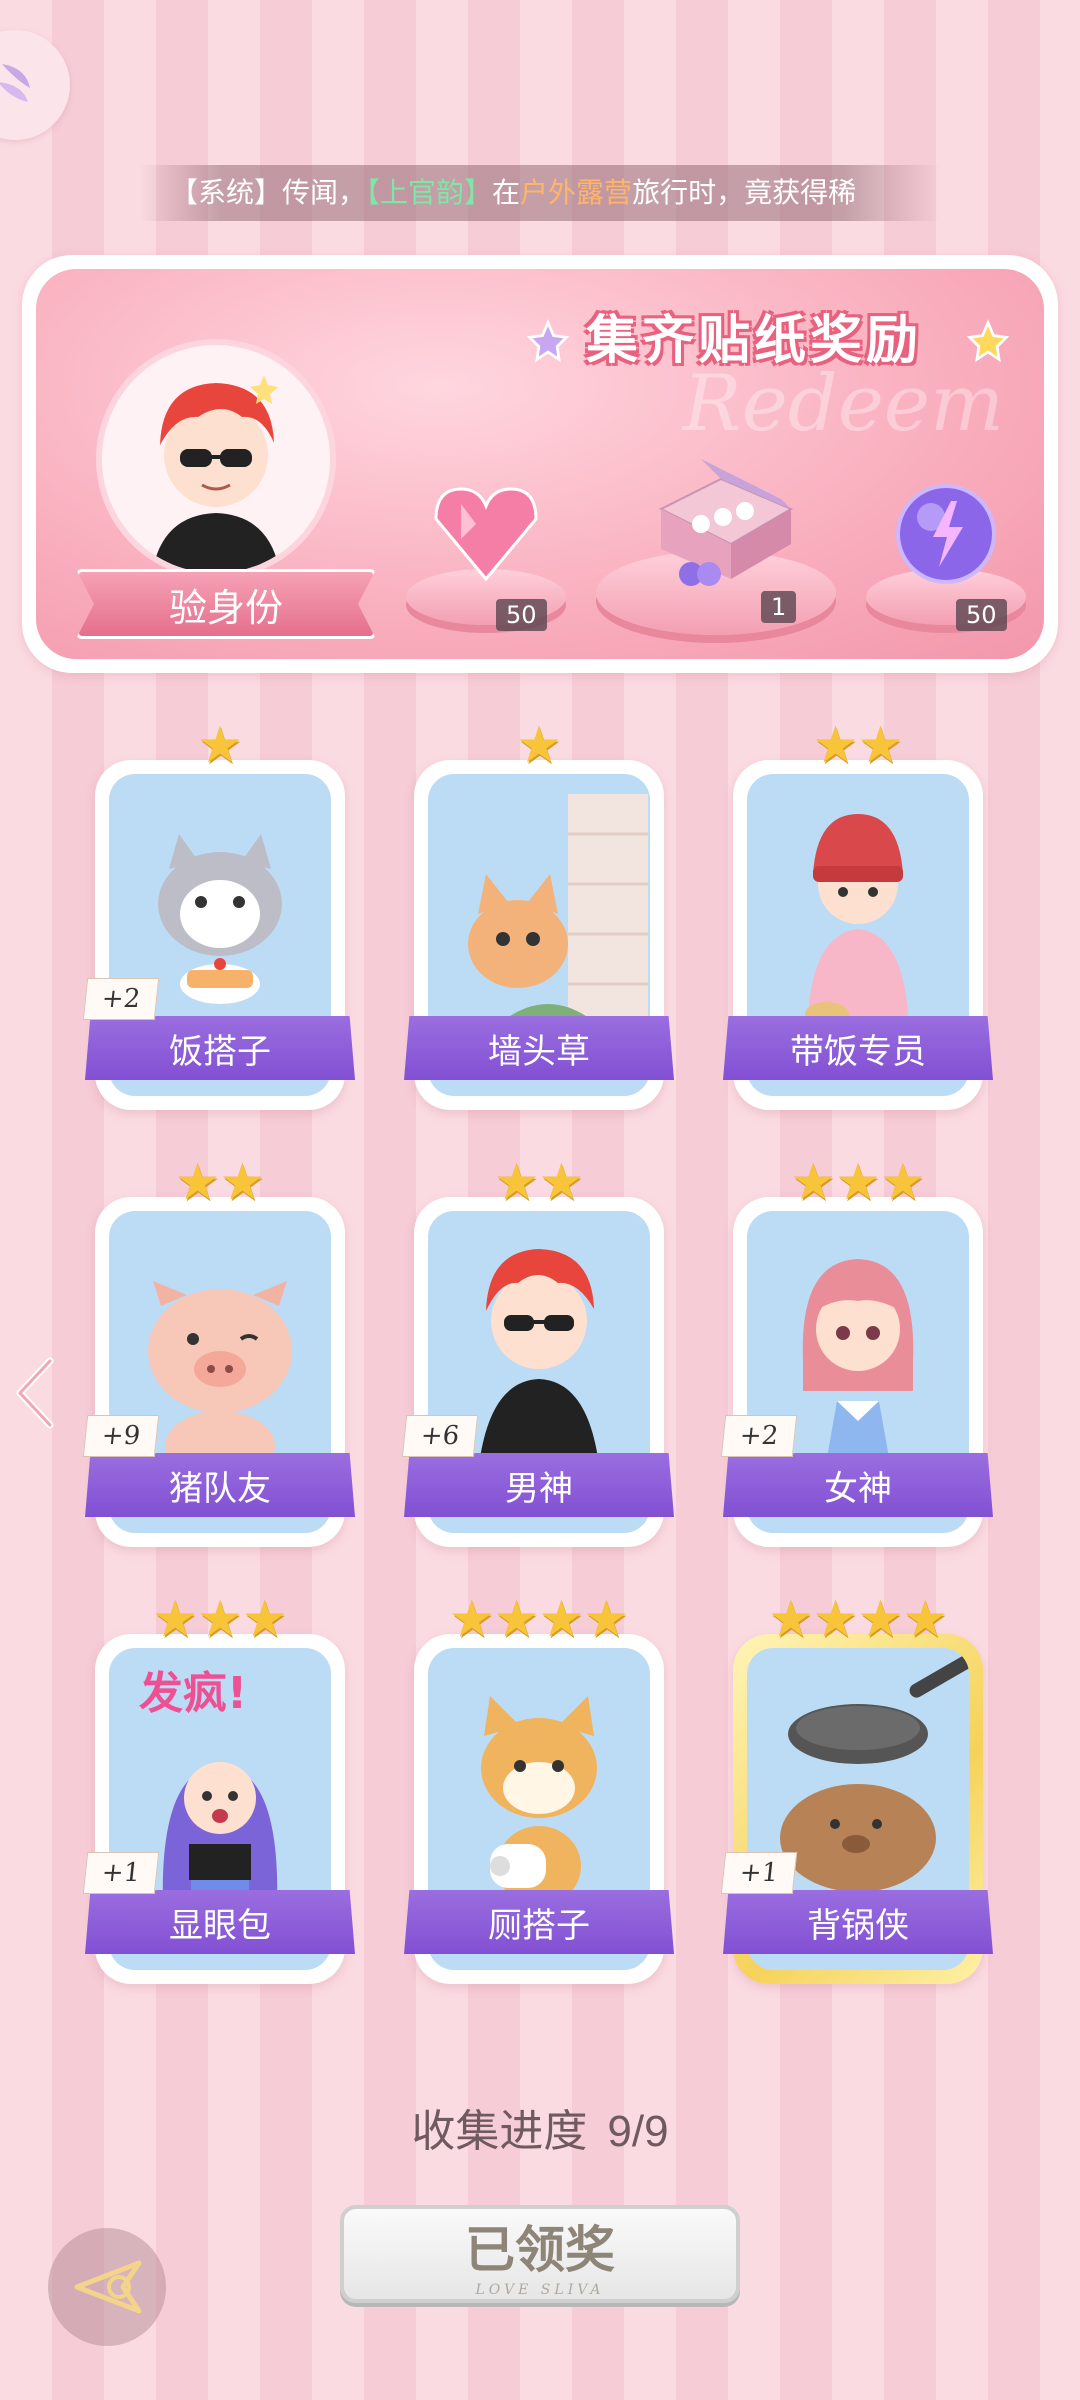 The height and width of the screenshot is (2400, 1080). I want to click on sticker-card: ★ ★ ★ ★ 厕搭子, so click(539, 1789).